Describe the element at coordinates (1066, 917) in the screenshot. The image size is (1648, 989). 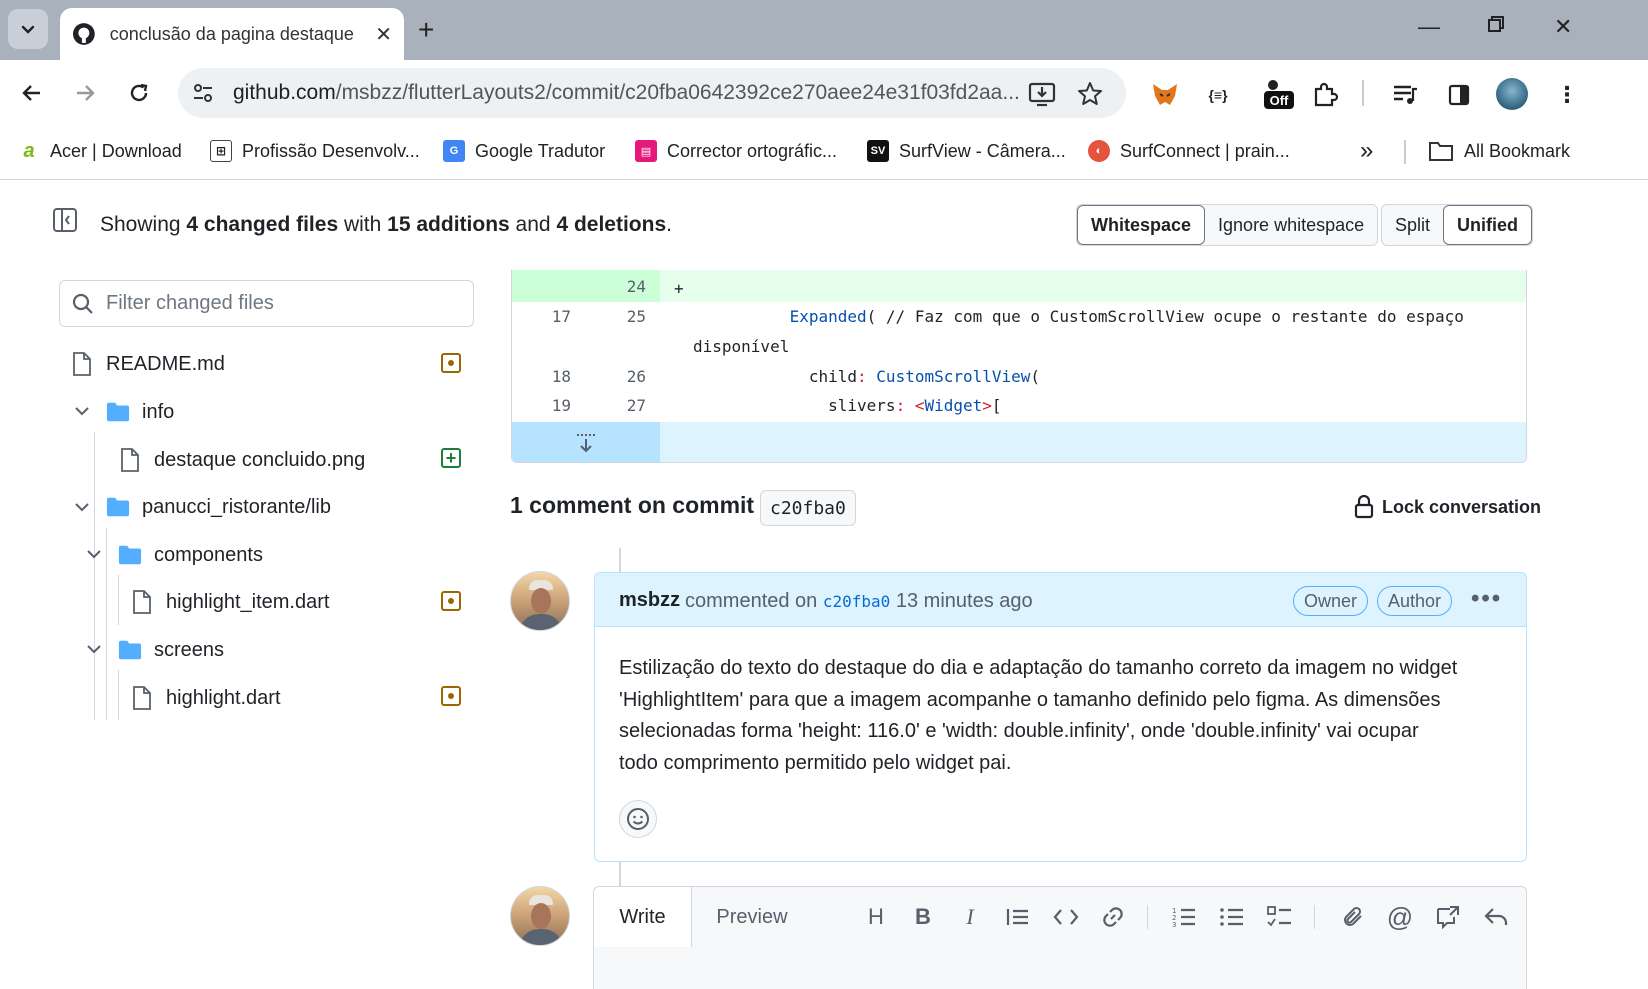
I see `code-tool-icon` at that location.